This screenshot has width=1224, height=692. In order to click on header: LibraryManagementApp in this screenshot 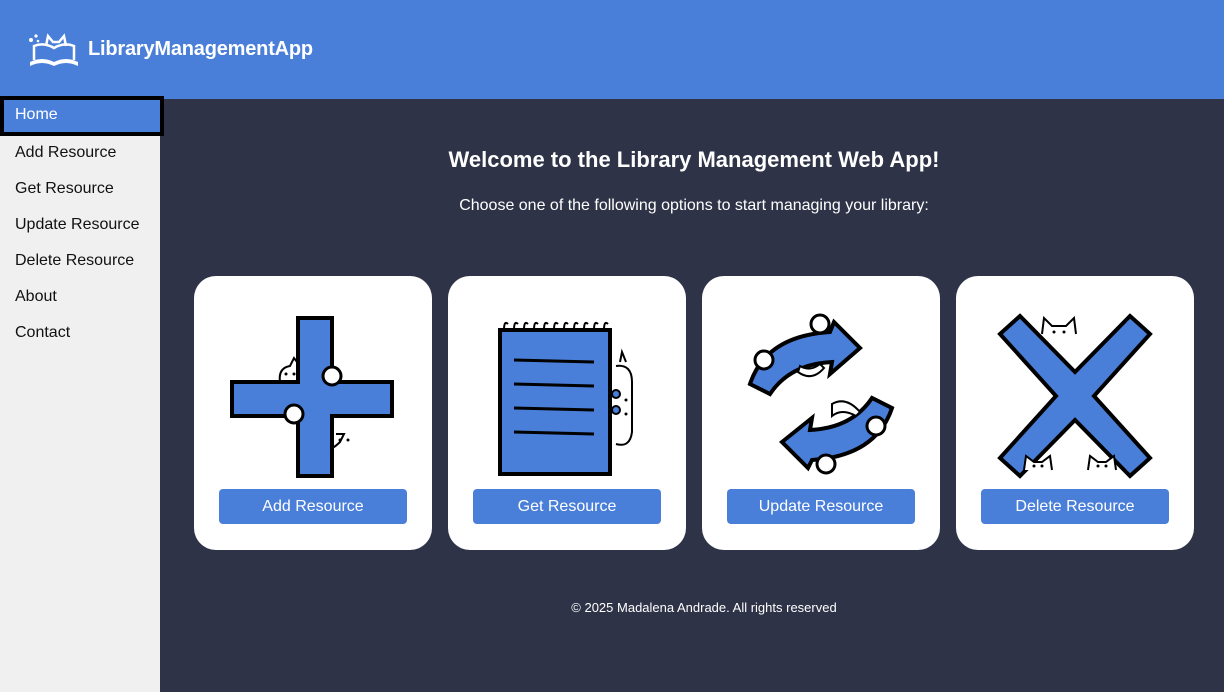, I will do `click(612, 49)`.